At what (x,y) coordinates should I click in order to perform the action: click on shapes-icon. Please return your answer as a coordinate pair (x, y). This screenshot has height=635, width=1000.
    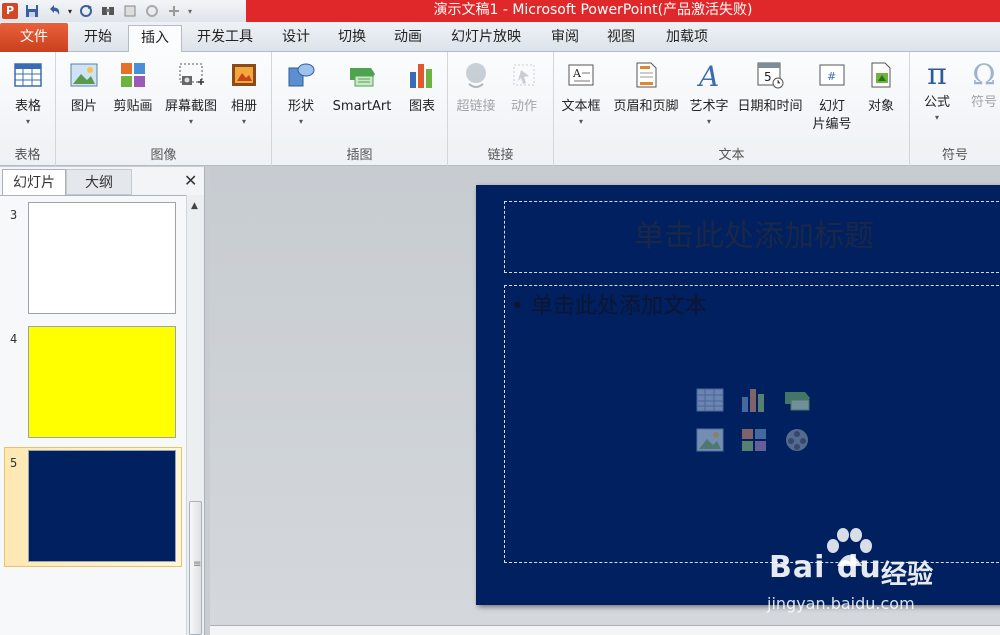
    Looking at the image, I should click on (301, 75).